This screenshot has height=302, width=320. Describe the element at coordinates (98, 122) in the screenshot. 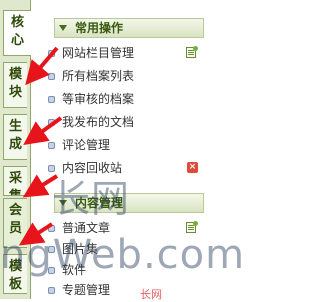

I see `menu-item-label: 我发布的文档` at that location.